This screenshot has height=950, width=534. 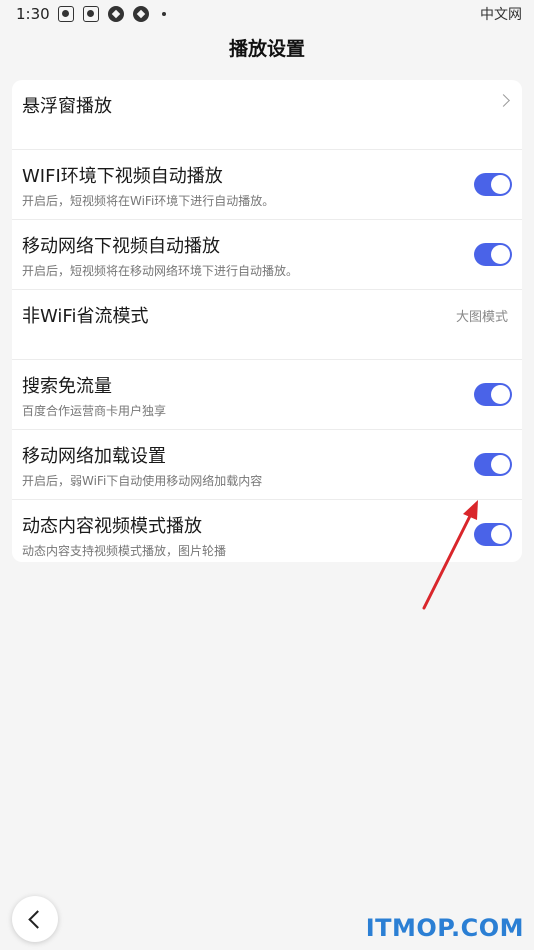 I want to click on chevron-right-icon, so click(x=503, y=100).